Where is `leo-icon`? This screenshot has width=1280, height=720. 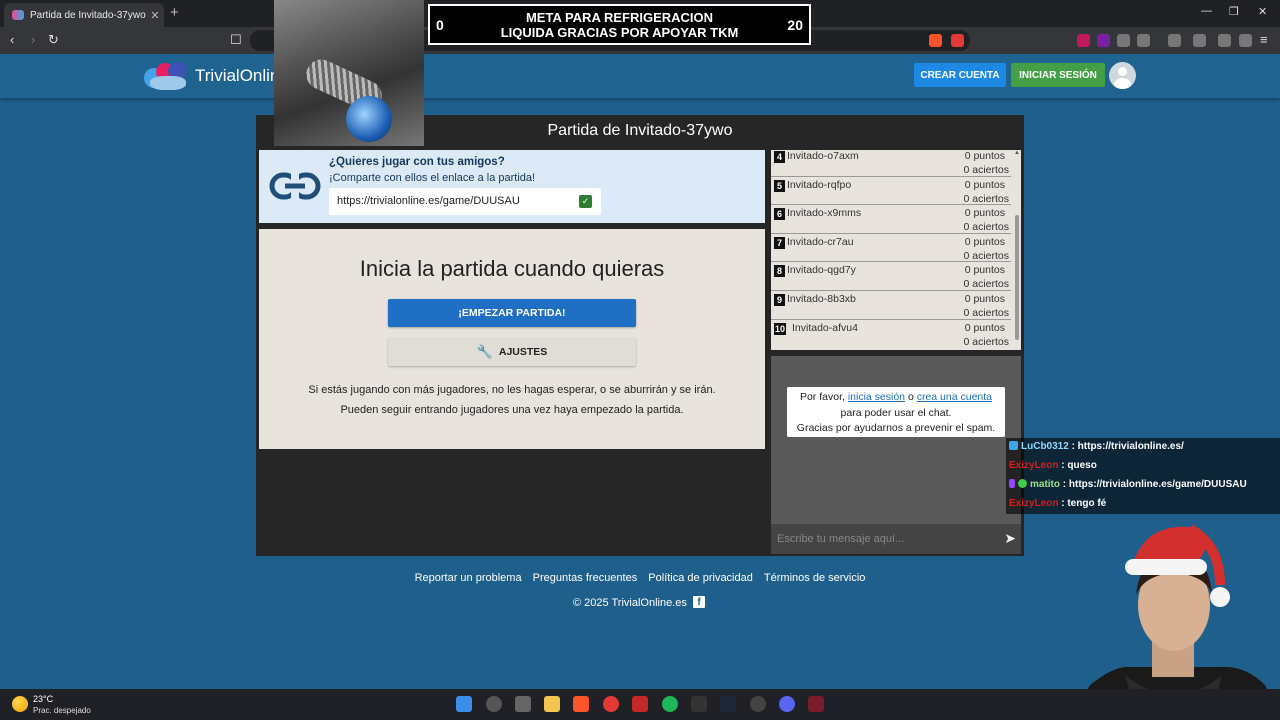
leo-icon is located at coordinates (1224, 40).